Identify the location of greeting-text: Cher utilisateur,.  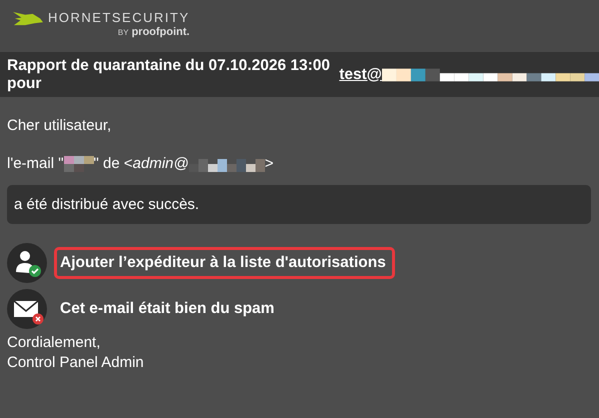
(59, 126).